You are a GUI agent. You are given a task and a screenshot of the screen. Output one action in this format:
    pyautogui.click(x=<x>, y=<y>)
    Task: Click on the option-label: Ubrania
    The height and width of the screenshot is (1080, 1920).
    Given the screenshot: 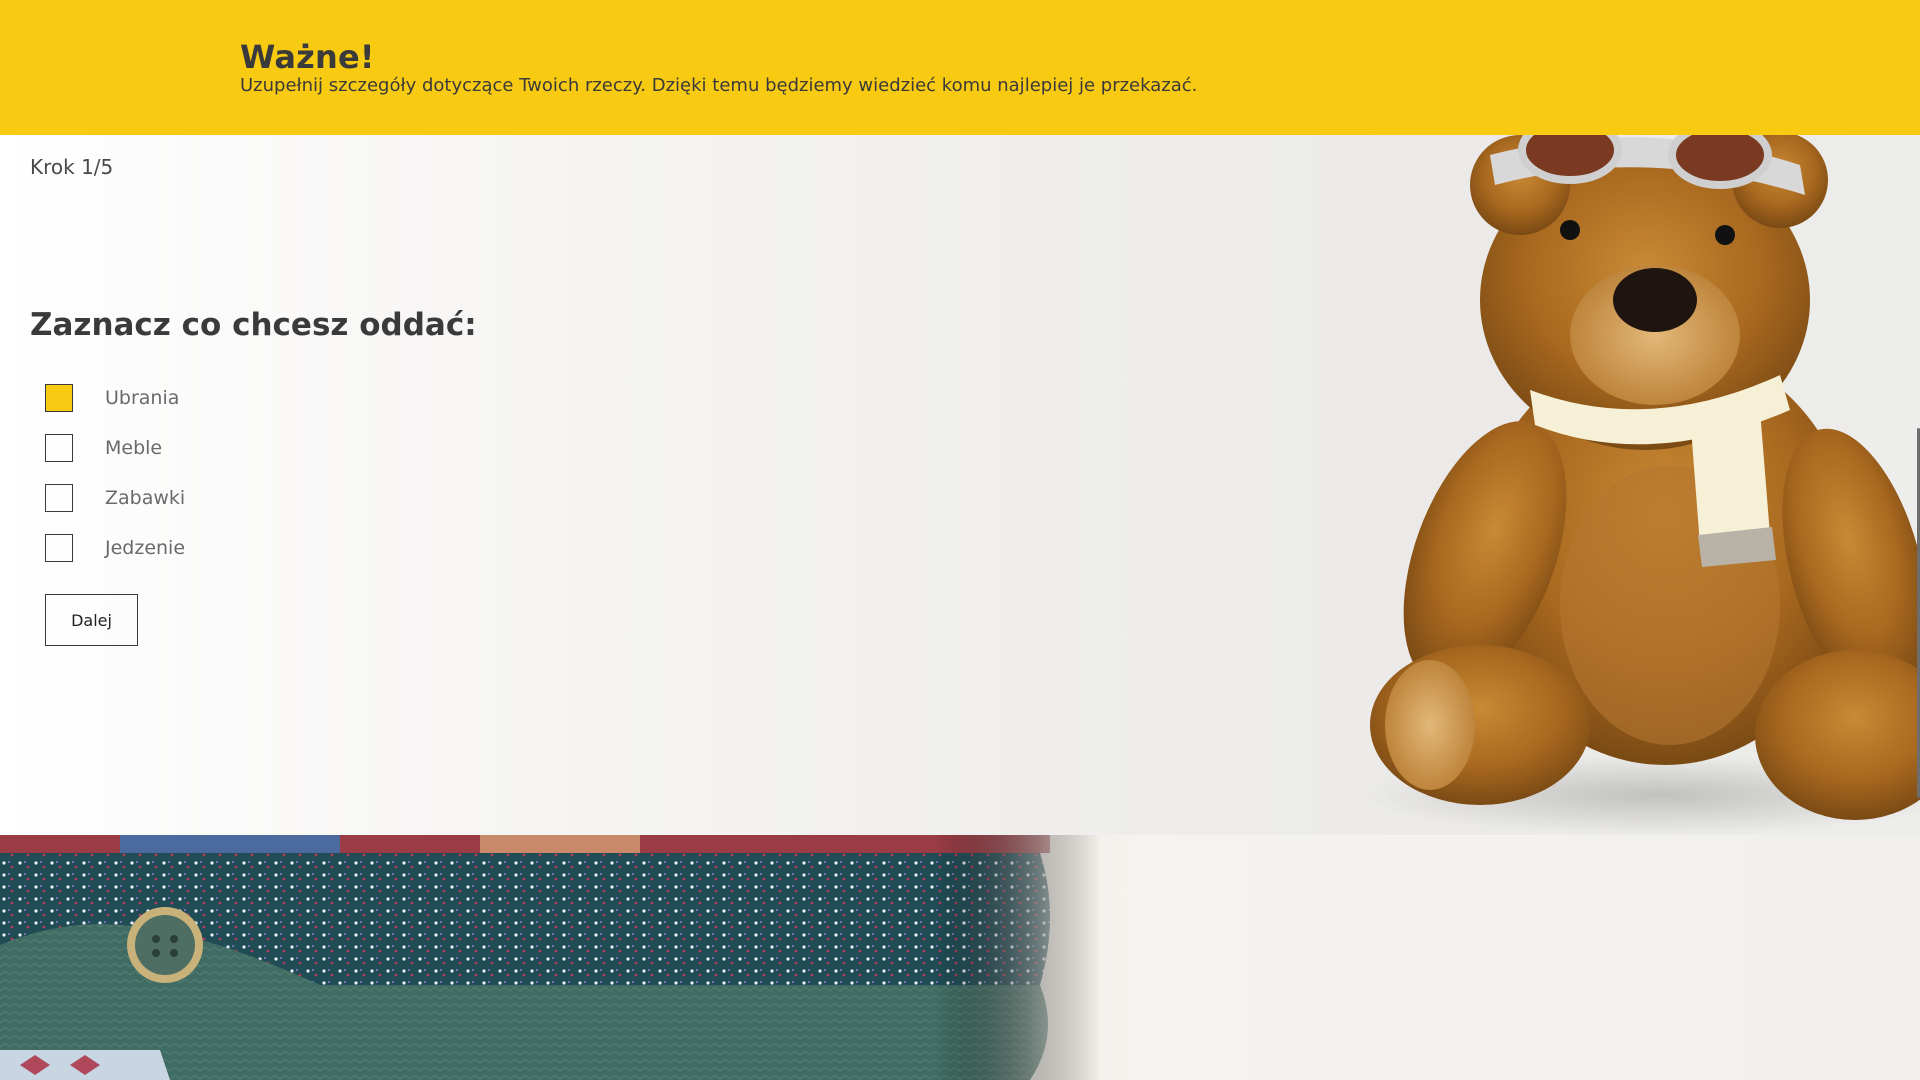 What is the action you would take?
    pyautogui.click(x=142, y=398)
    